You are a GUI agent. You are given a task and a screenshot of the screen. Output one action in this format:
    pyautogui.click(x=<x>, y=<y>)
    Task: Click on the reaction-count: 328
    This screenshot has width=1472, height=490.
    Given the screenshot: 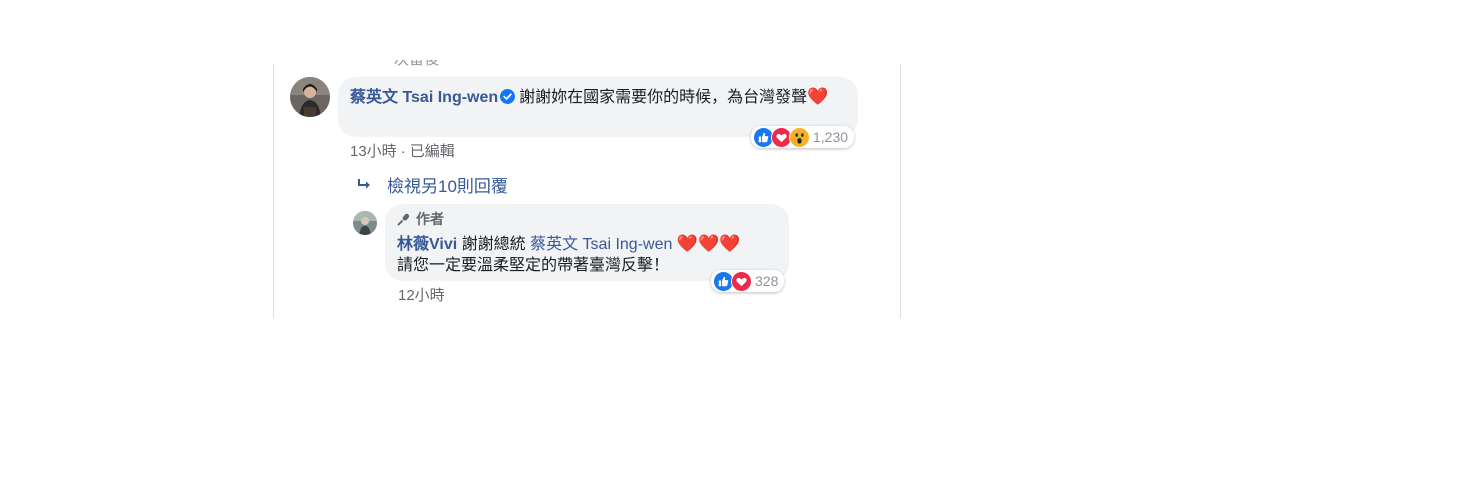 What is the action you would take?
    pyautogui.click(x=767, y=281)
    